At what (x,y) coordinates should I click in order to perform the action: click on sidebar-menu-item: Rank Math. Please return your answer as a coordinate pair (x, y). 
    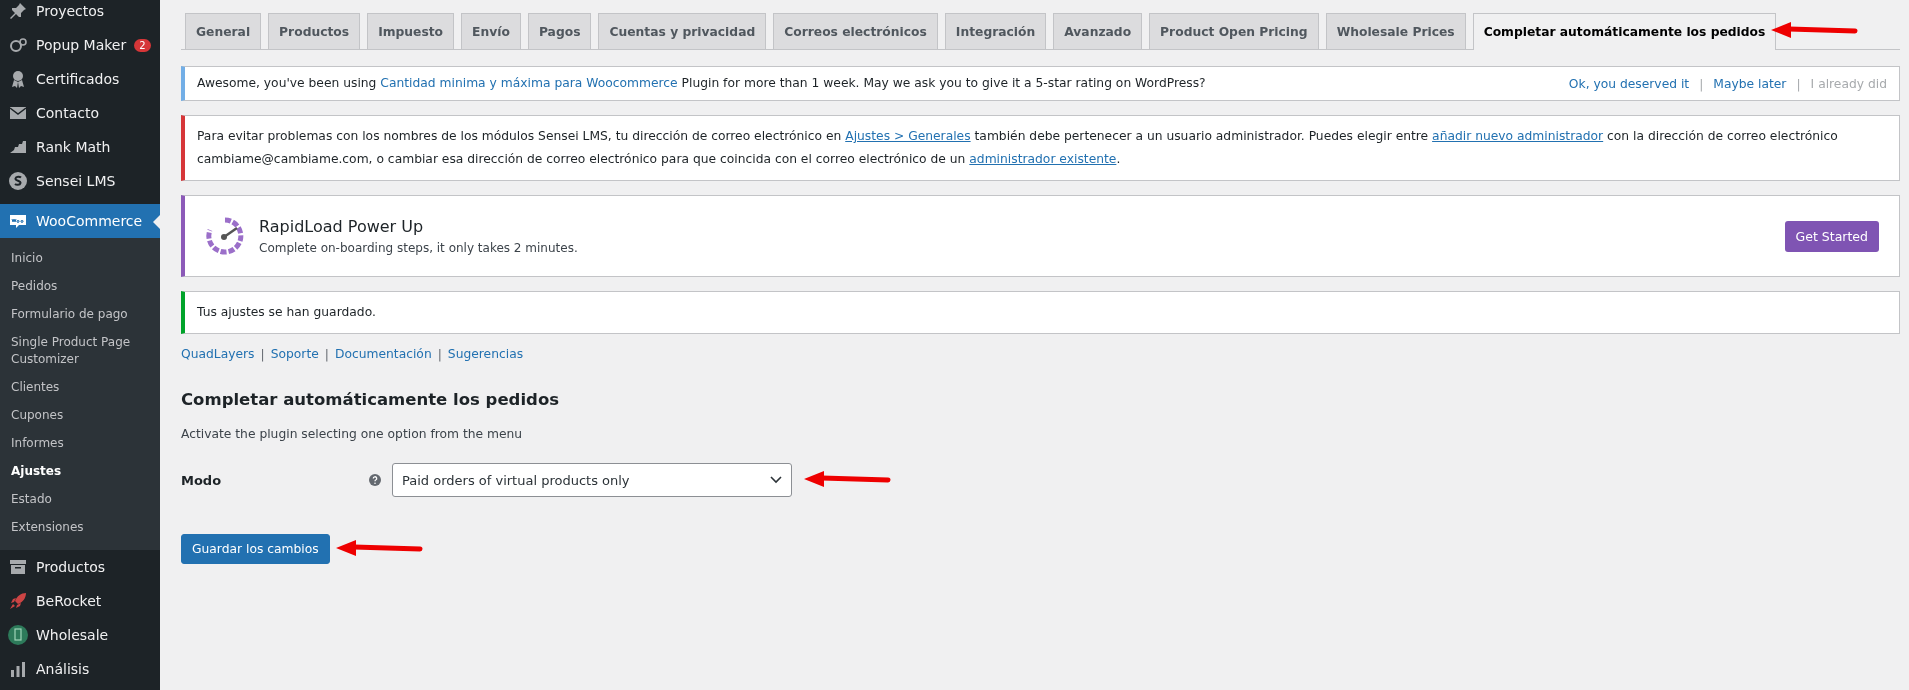
    Looking at the image, I should click on (80, 147).